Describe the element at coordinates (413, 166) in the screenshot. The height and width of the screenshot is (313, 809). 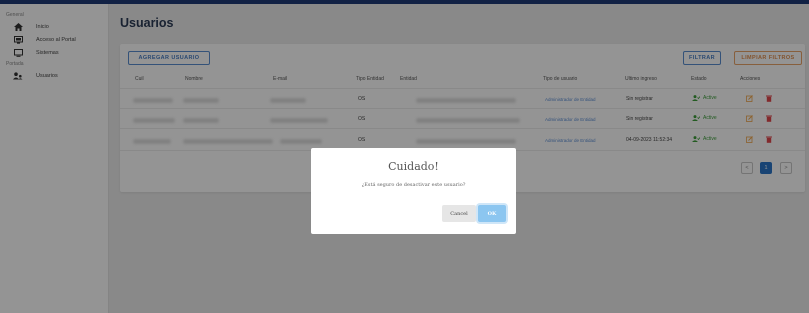
I see `dialog-title: Cuidado!` at that location.